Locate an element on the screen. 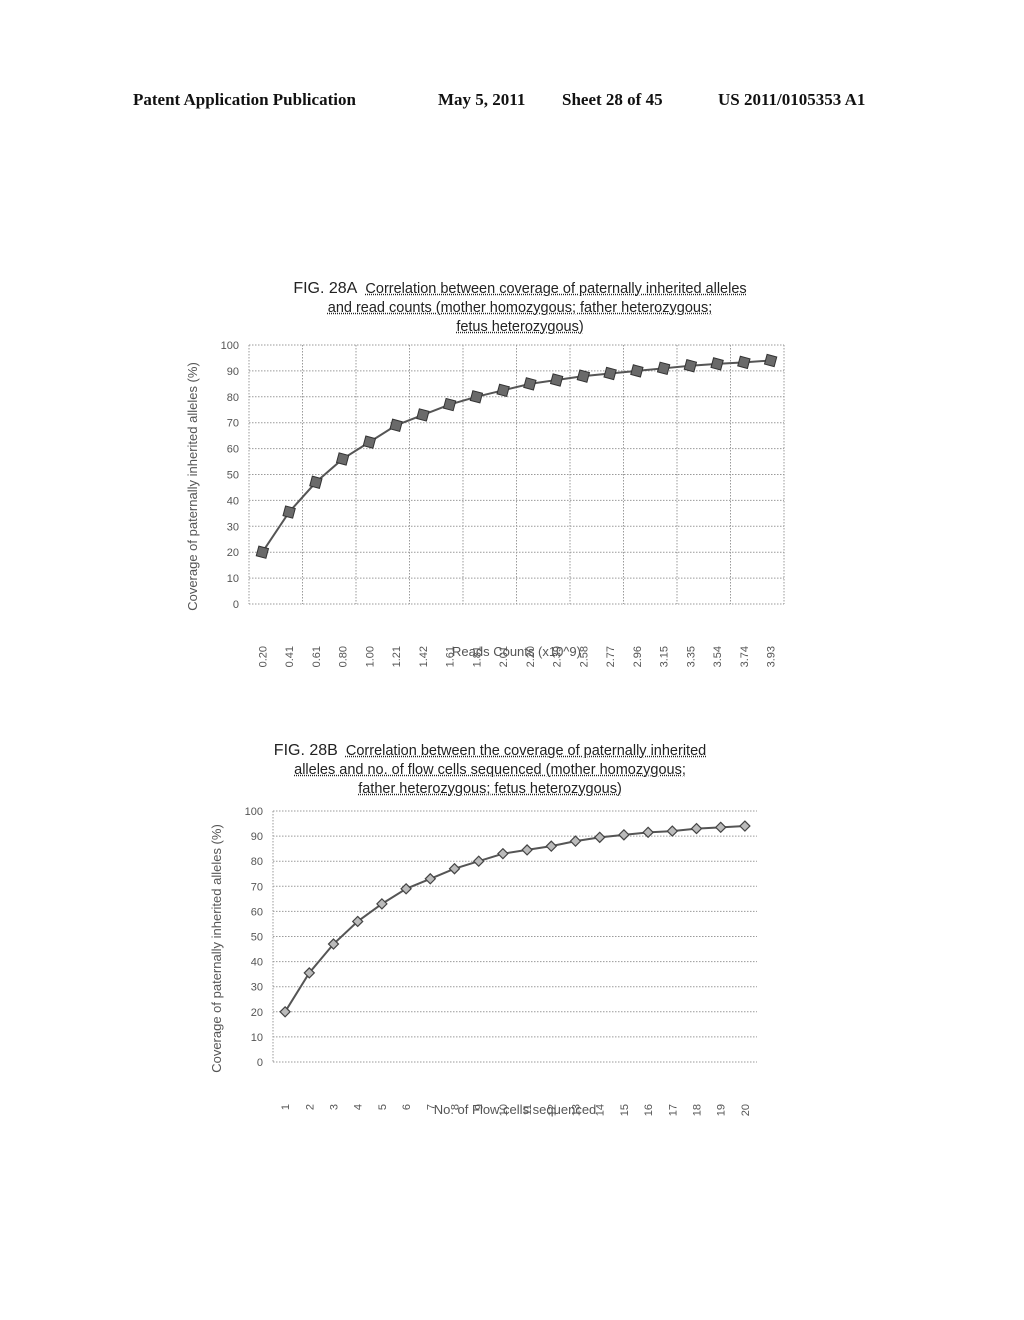  x-tick-label: 6 is located at coordinates (407, 1107).